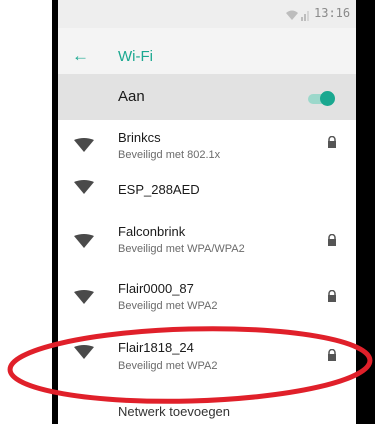 This screenshot has width=375, height=424. I want to click on signal-icon, so click(297, 15).